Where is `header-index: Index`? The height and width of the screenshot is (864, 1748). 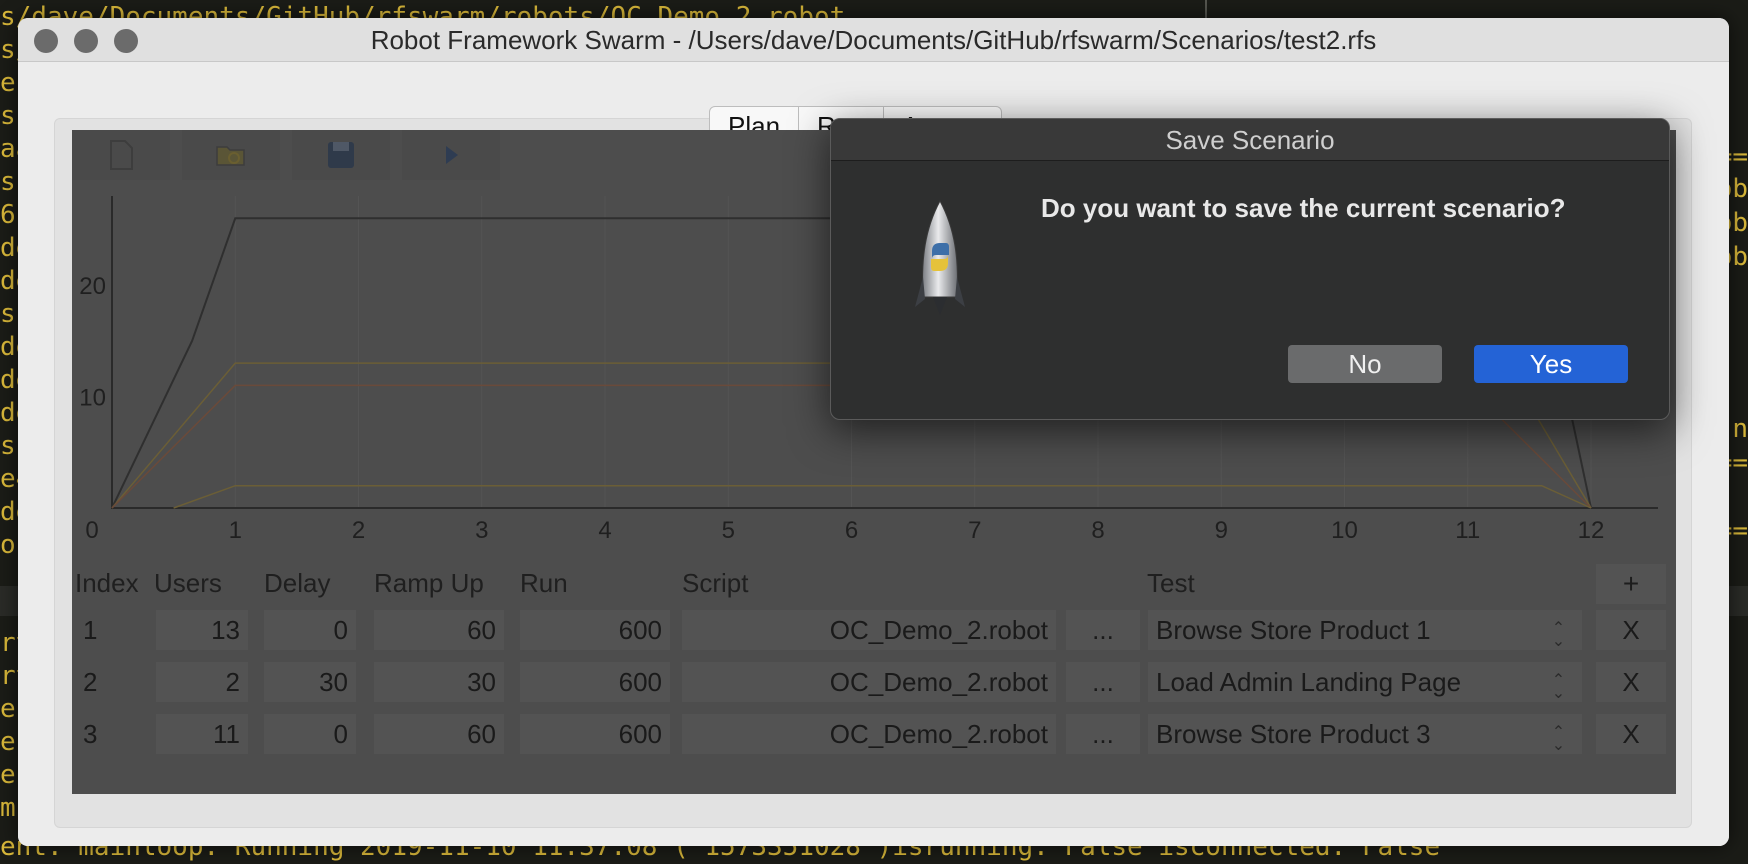
header-index: Index is located at coordinates (107, 583).